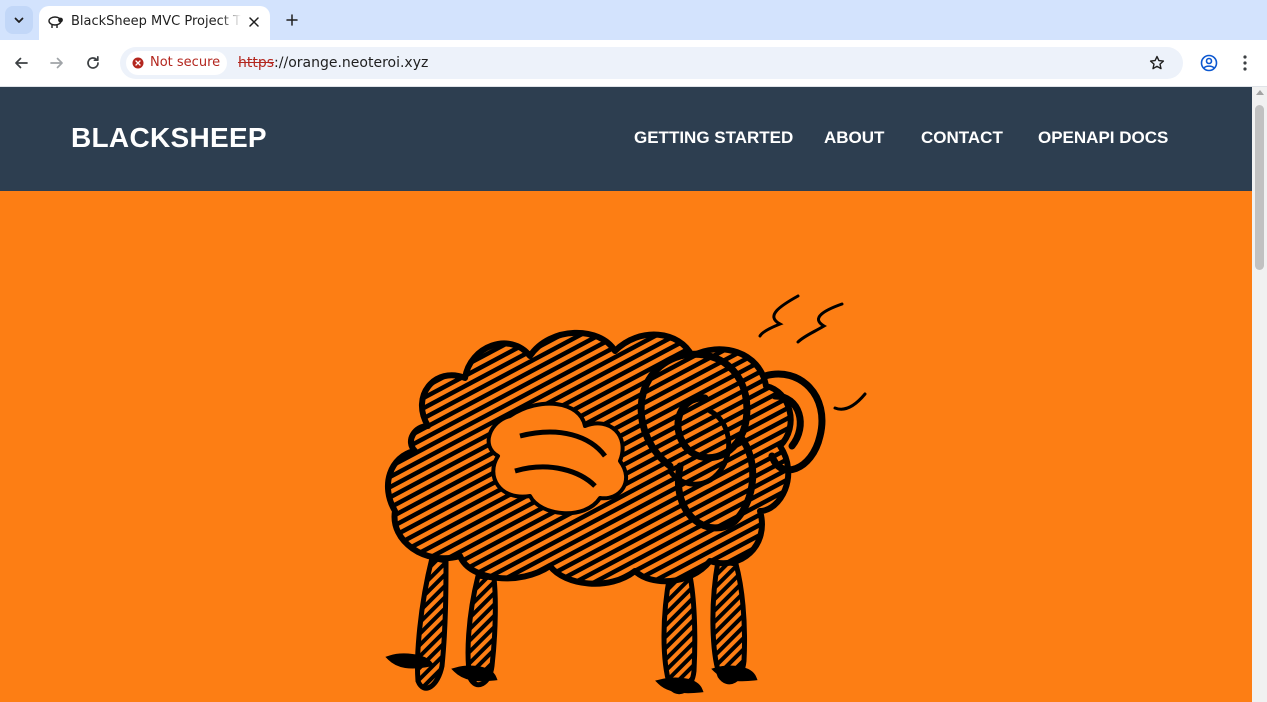 The image size is (1267, 702). What do you see at coordinates (651, 63) in the screenshot?
I see `address-bar: Not secure https://orange.neoteroi.xyz` at bounding box center [651, 63].